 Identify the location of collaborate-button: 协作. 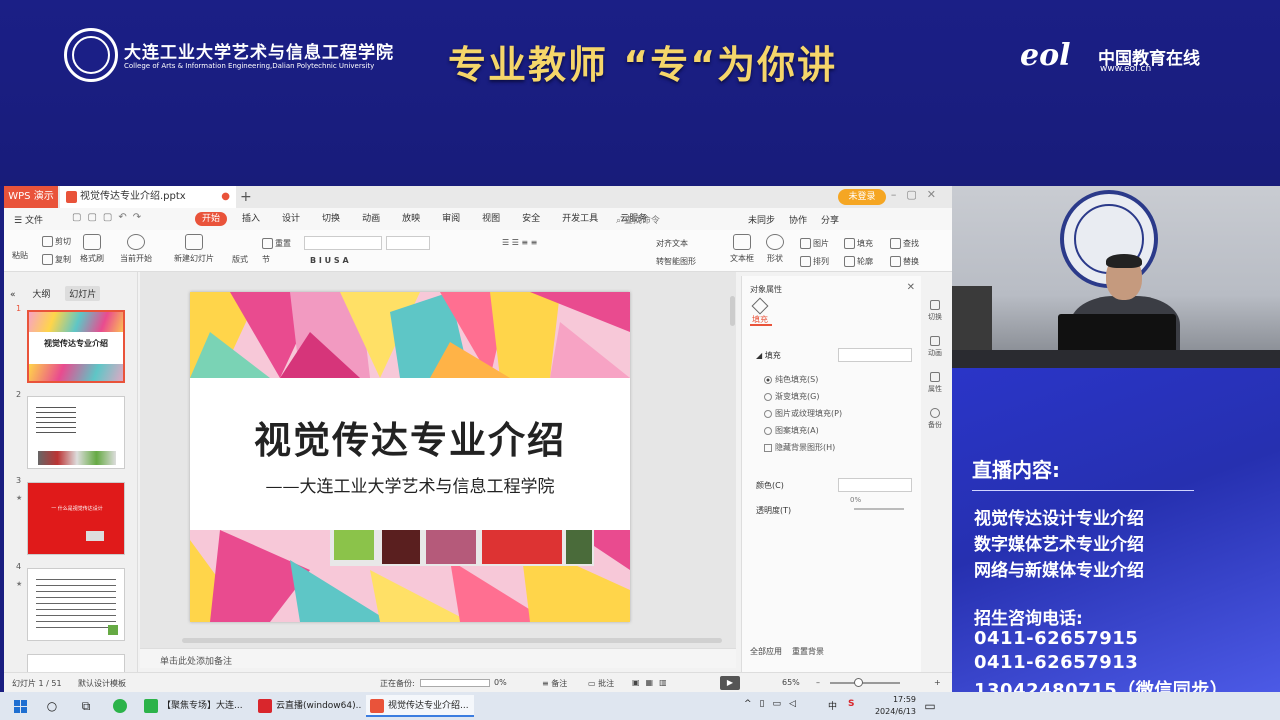
(798, 219).